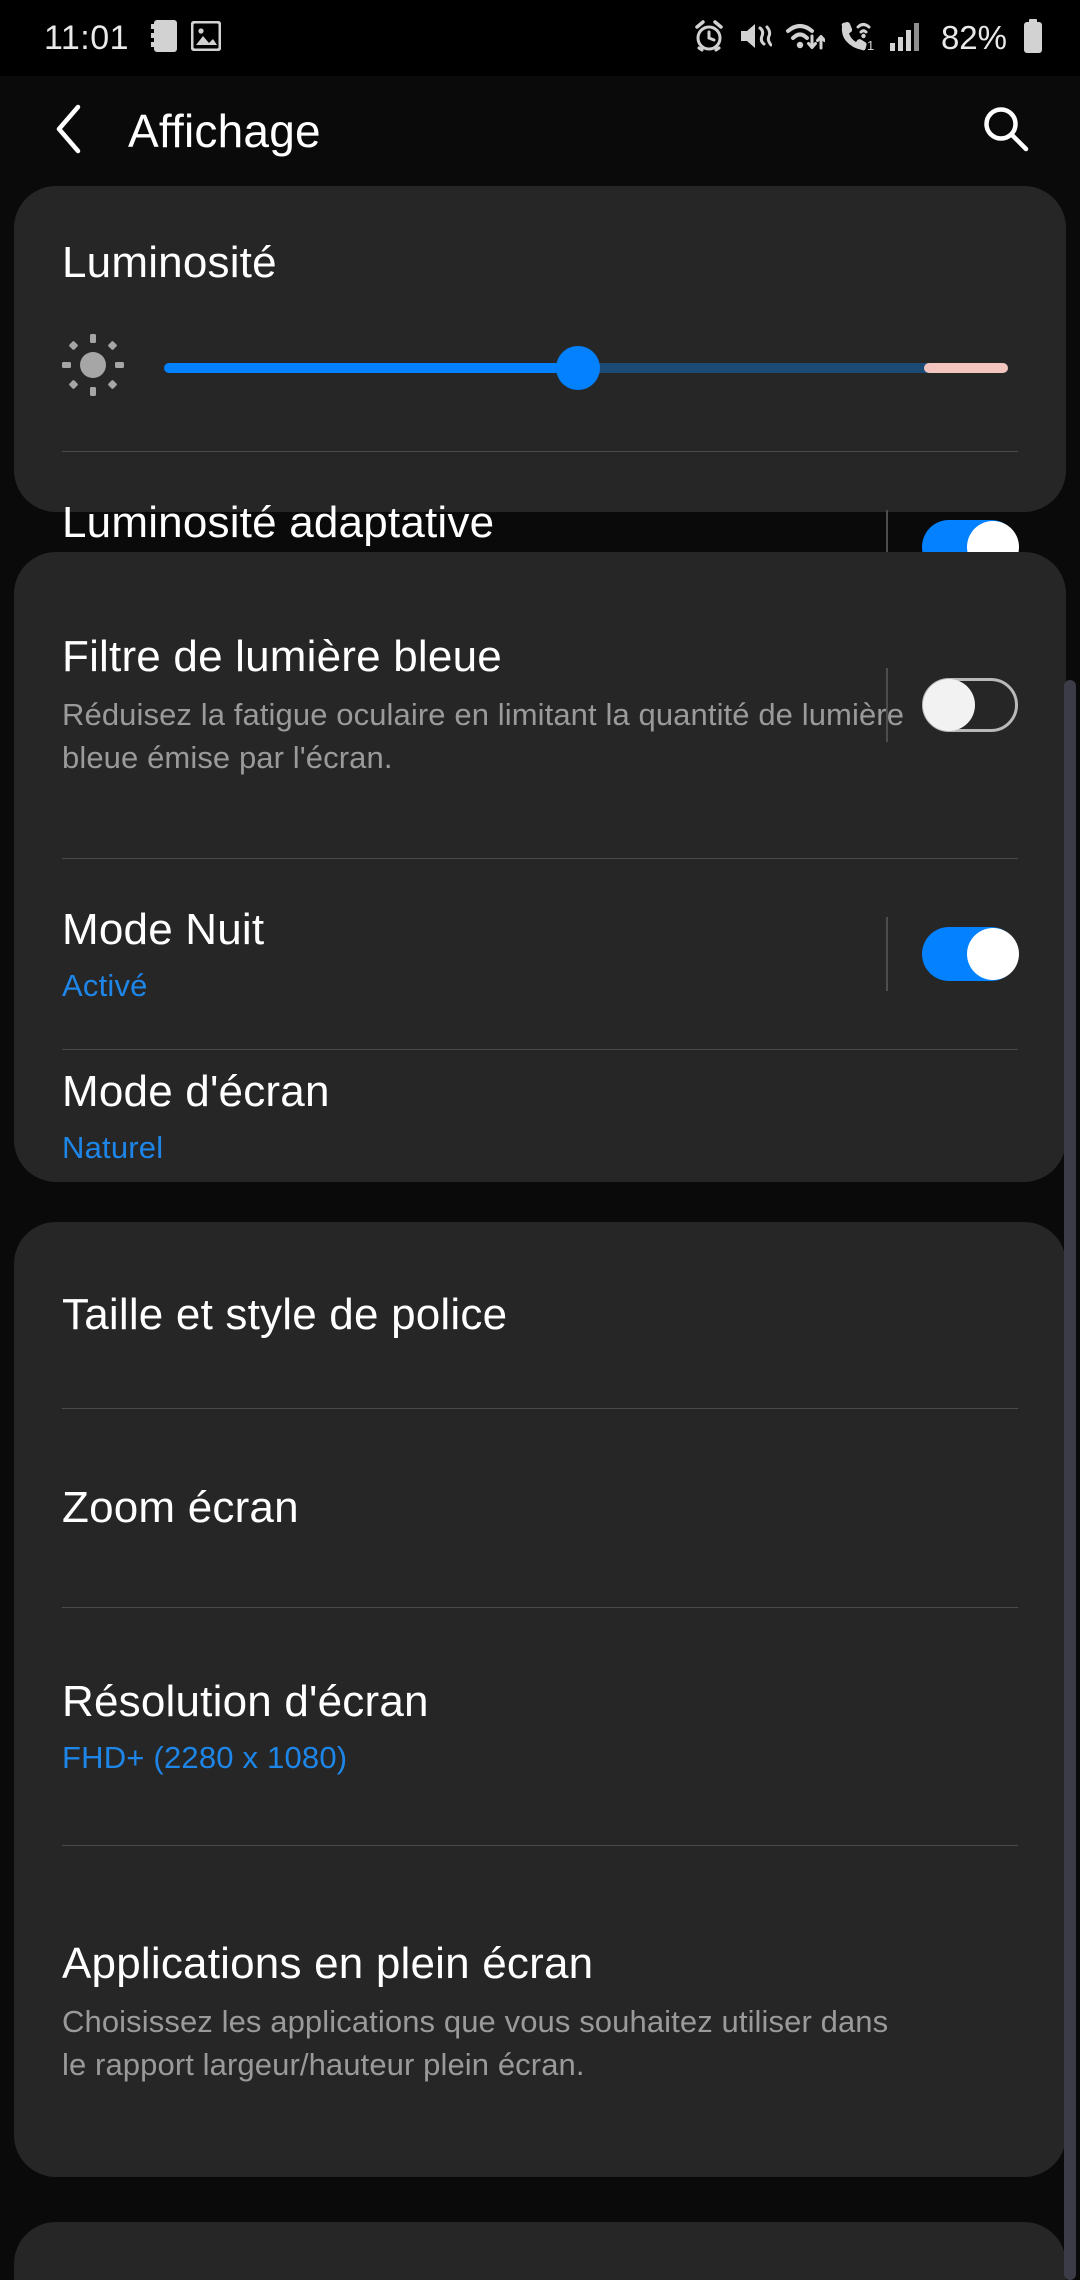 This screenshot has width=1080, height=2280. Describe the element at coordinates (282, 656) in the screenshot. I see `blue-light-filter-title: Filtre de lumière bleue` at that location.